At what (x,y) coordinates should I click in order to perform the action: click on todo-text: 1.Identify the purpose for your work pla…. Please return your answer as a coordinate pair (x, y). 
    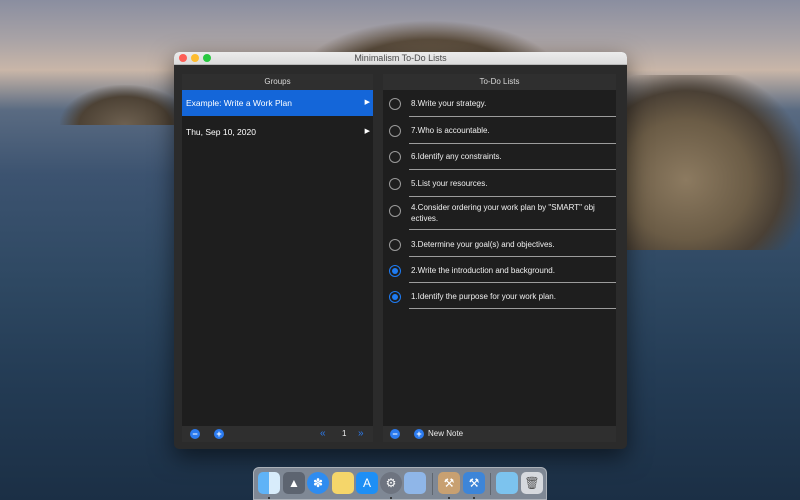
    Looking at the image, I should click on (509, 296).